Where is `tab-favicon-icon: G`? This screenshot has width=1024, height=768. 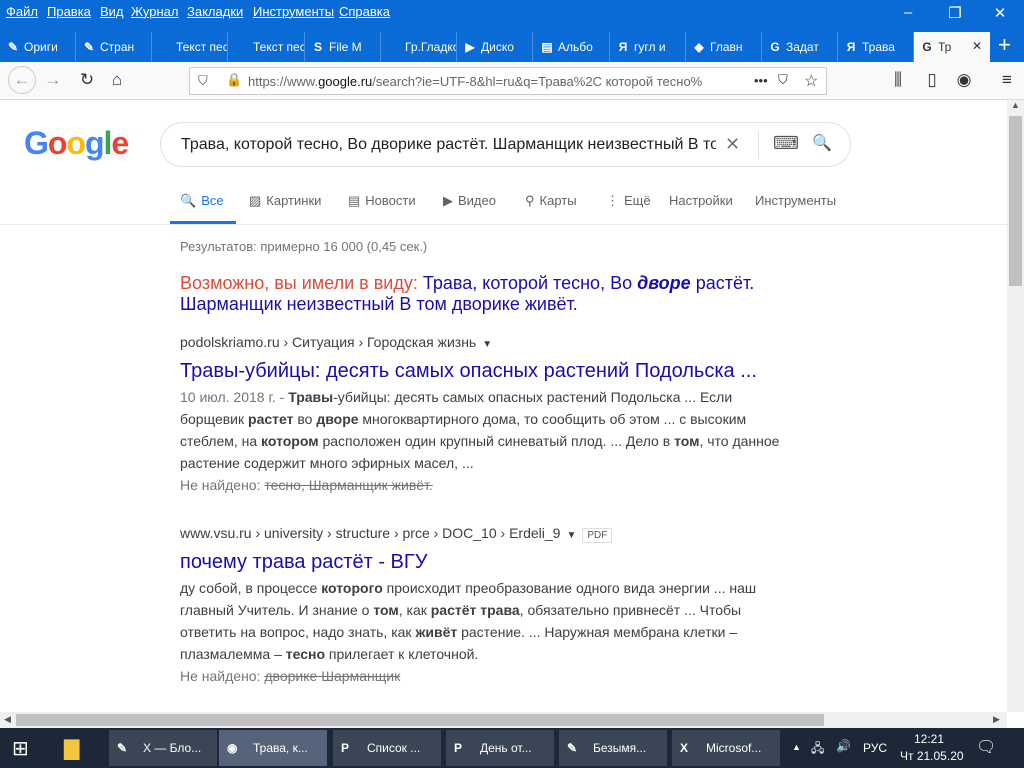 tab-favicon-icon: G is located at coordinates (775, 47).